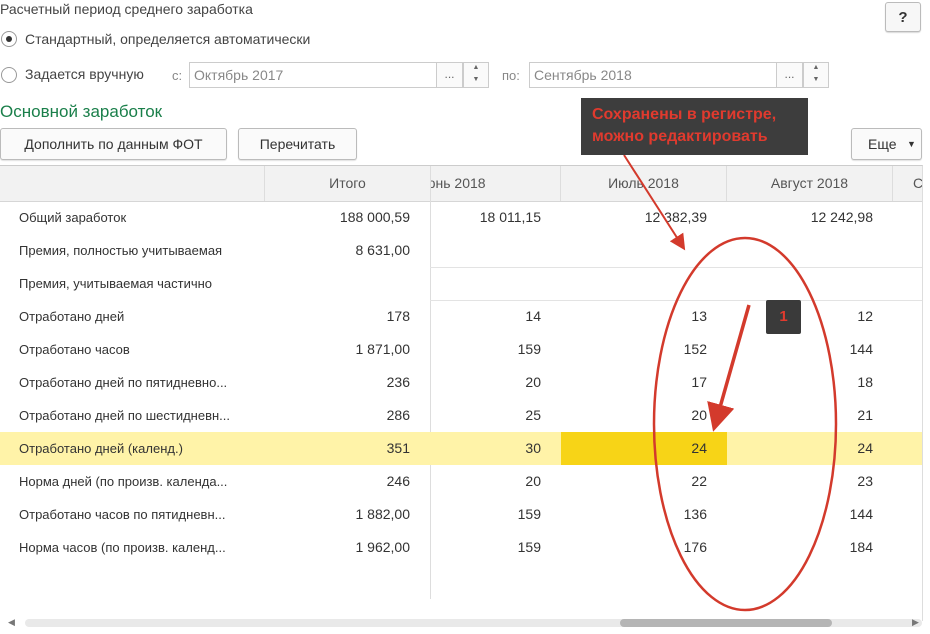 The width and height of the screenshot is (930, 634). What do you see at coordinates (654, 202) in the screenshot?
I see `callout-arrow` at bounding box center [654, 202].